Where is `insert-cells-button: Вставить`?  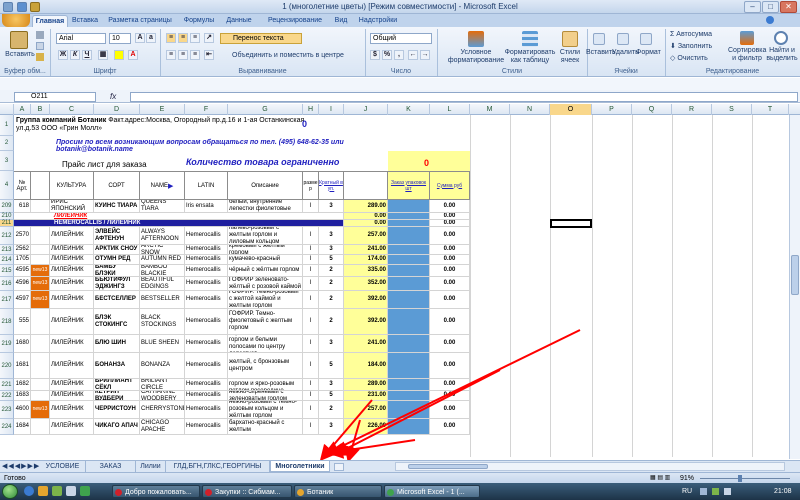 insert-cells-button: Вставить is located at coordinates (601, 53).